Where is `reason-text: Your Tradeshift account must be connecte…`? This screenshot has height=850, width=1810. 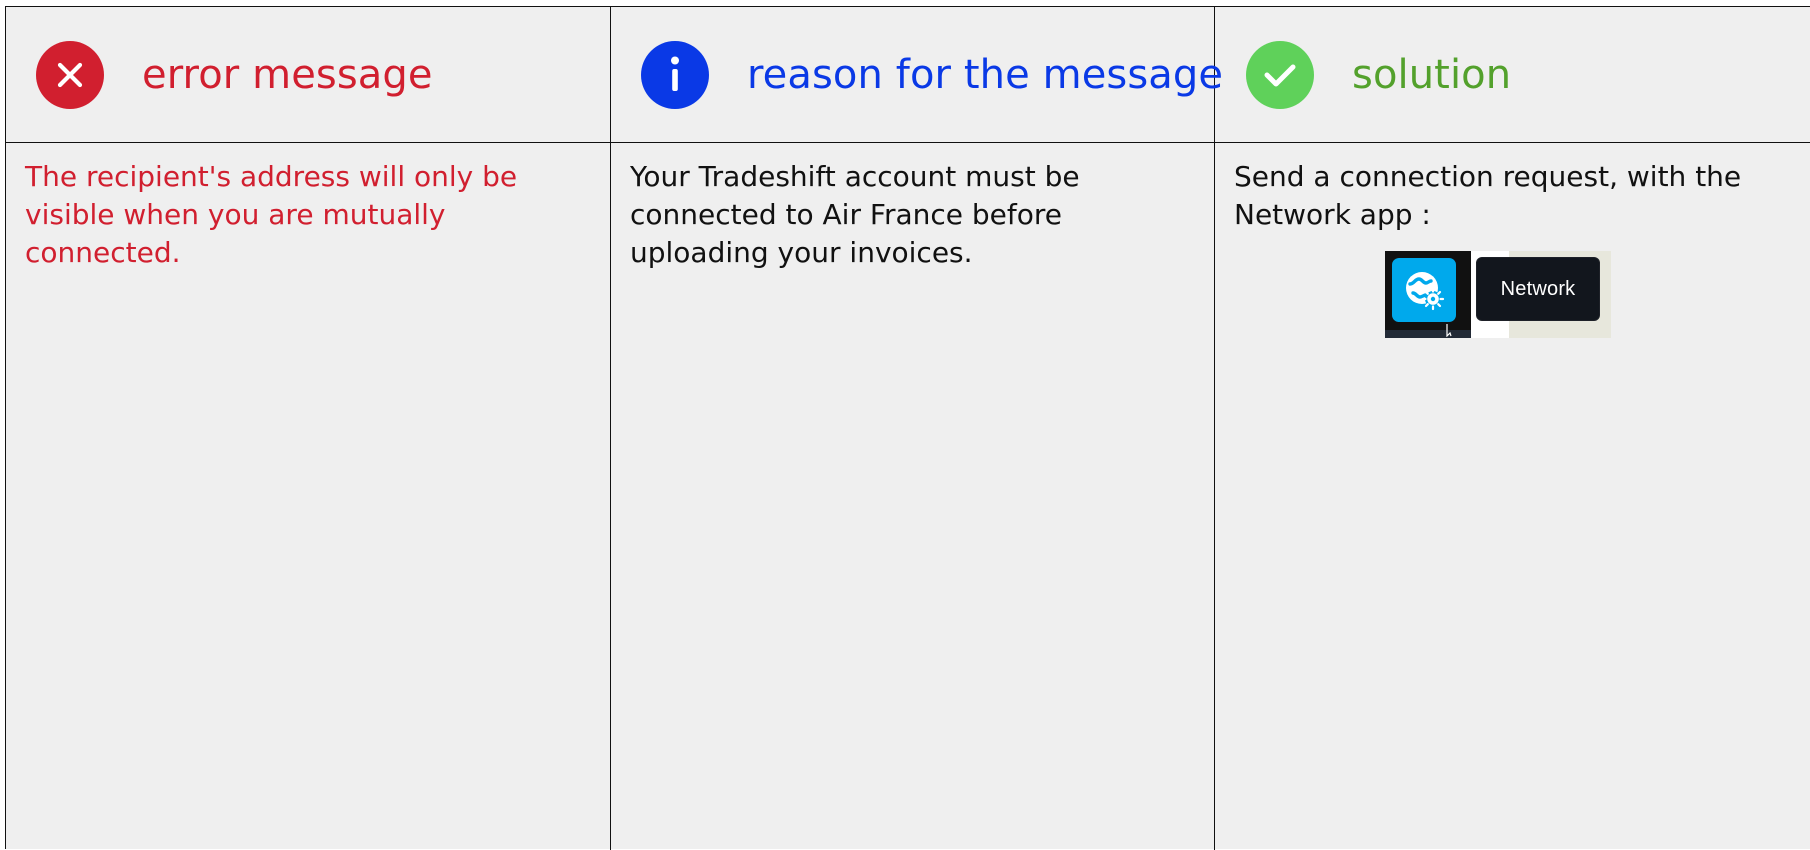 reason-text: Your Tradeshift account must be connecte… is located at coordinates (855, 214).